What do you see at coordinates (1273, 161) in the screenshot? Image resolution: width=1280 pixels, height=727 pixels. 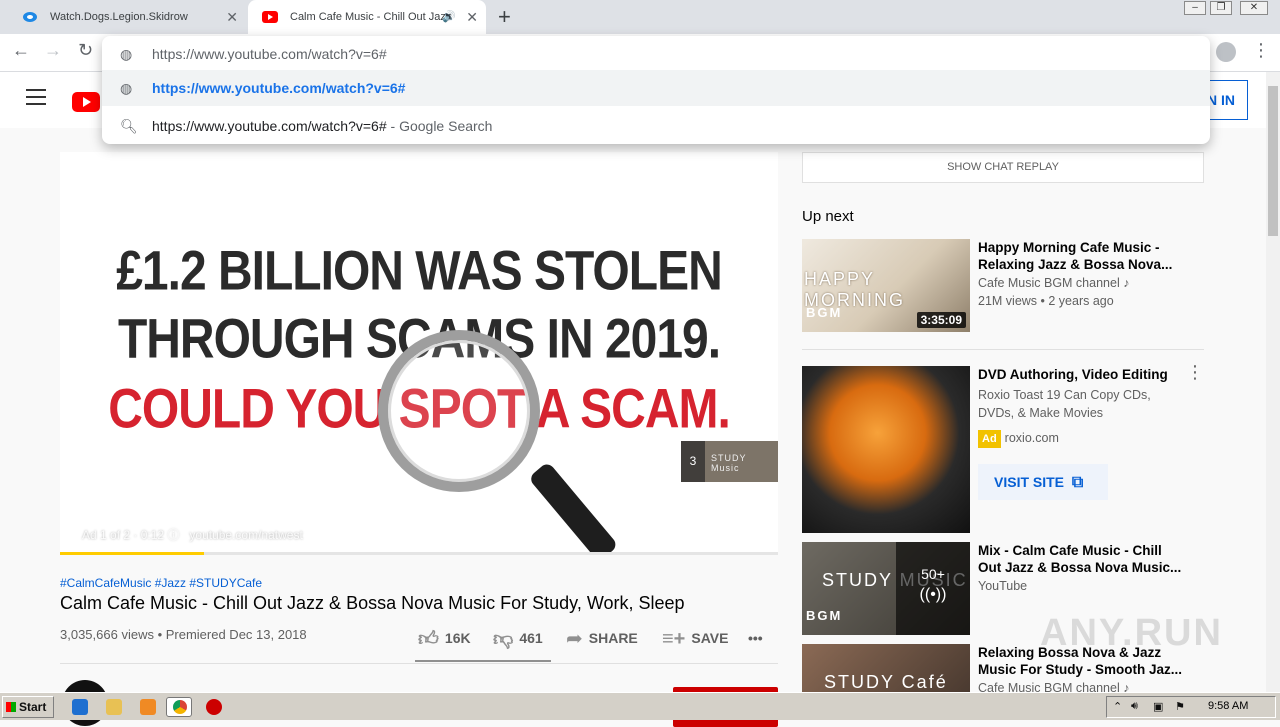 I see `scrollbar-thumb` at bounding box center [1273, 161].